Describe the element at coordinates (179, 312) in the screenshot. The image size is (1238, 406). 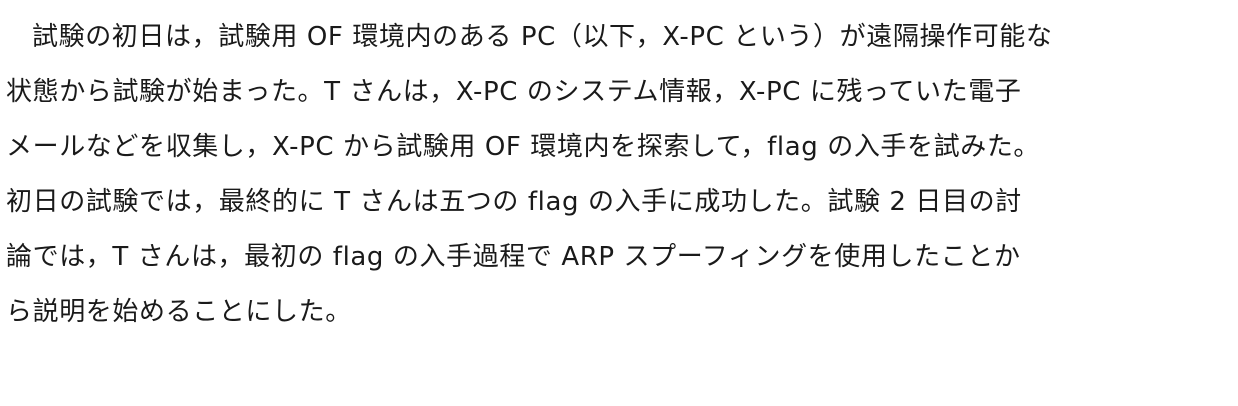
I see `paragraph-line-6: ら説明を始めることにした。` at that location.